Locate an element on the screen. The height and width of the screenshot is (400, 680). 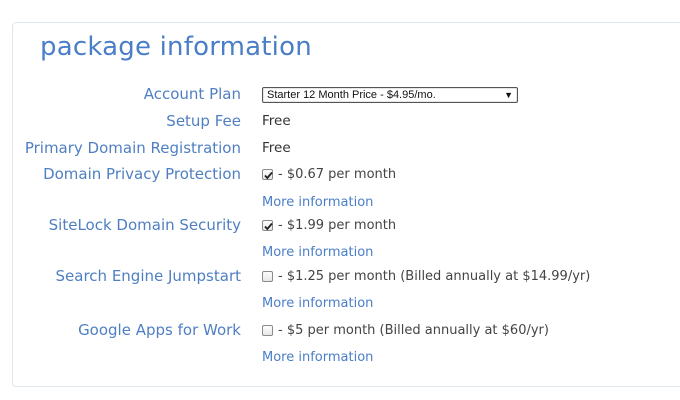
sitelock-checkbox is located at coordinates (267, 225).